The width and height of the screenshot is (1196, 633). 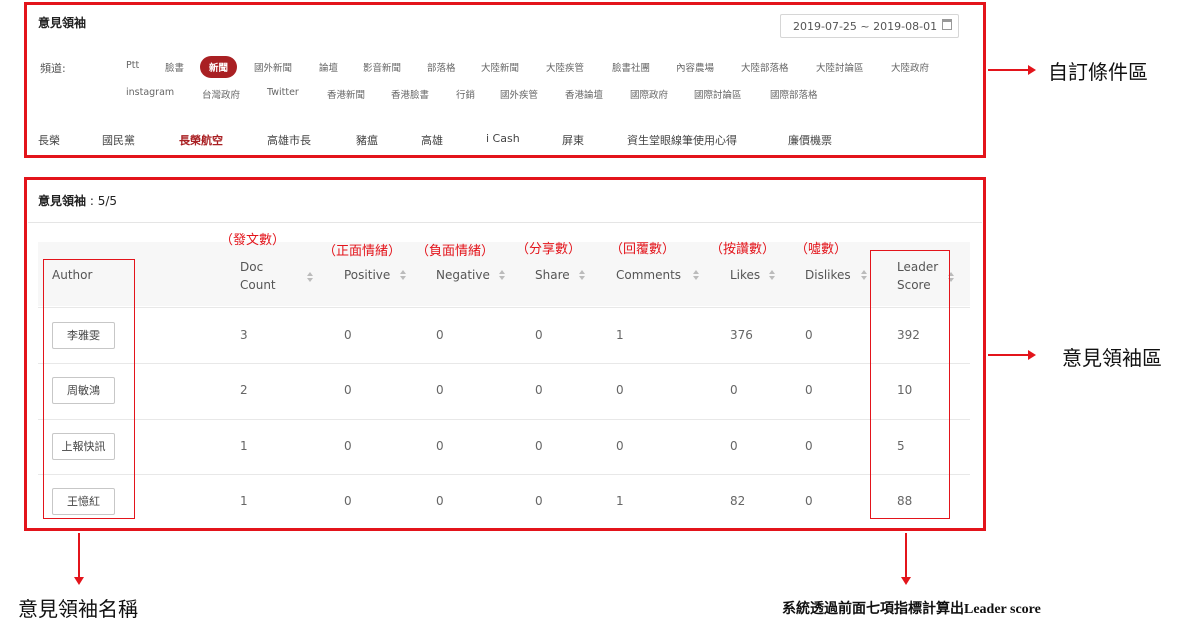 I want to click on annotation-positive: （正面情緒）, so click(x=362, y=251).